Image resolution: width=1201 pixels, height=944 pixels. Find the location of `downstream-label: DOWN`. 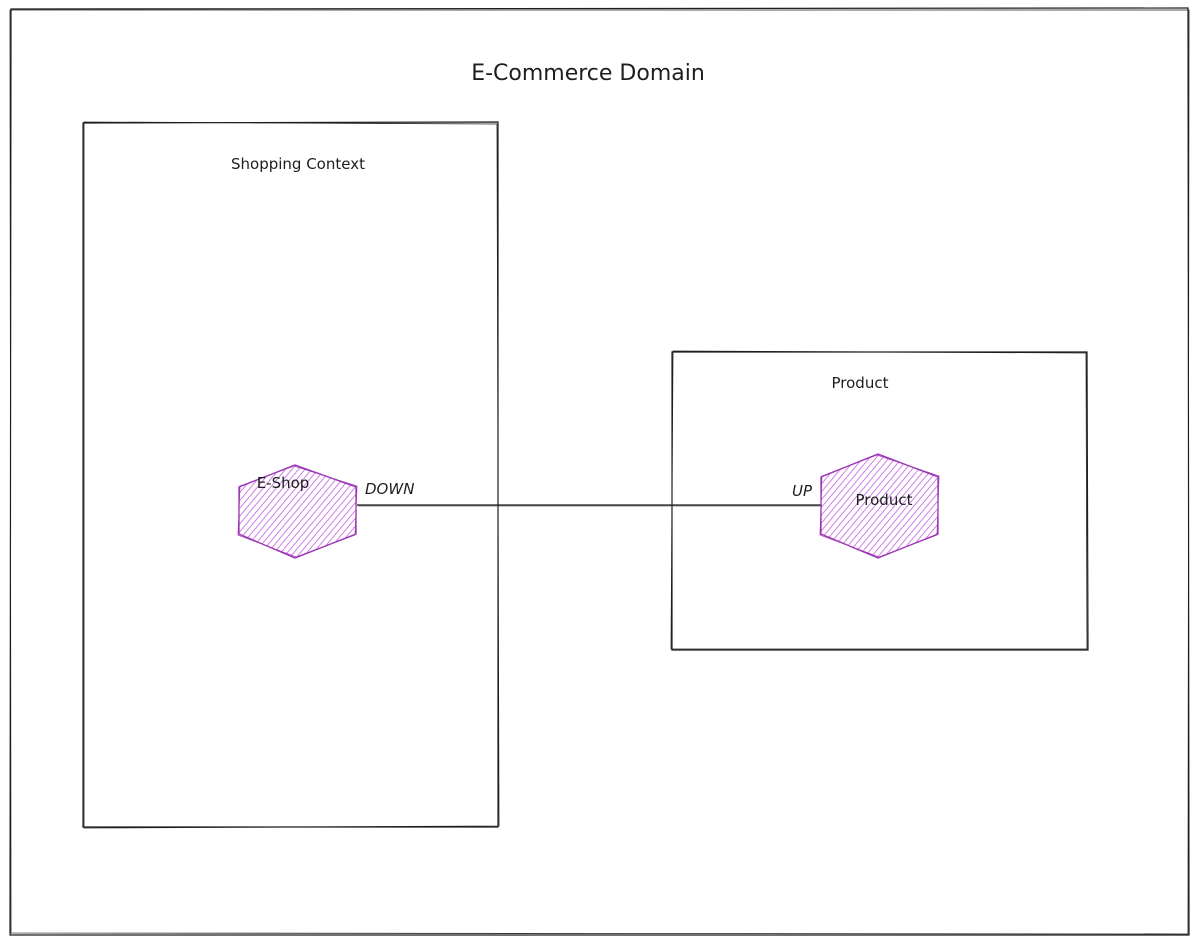

downstream-label: DOWN is located at coordinates (389, 489).